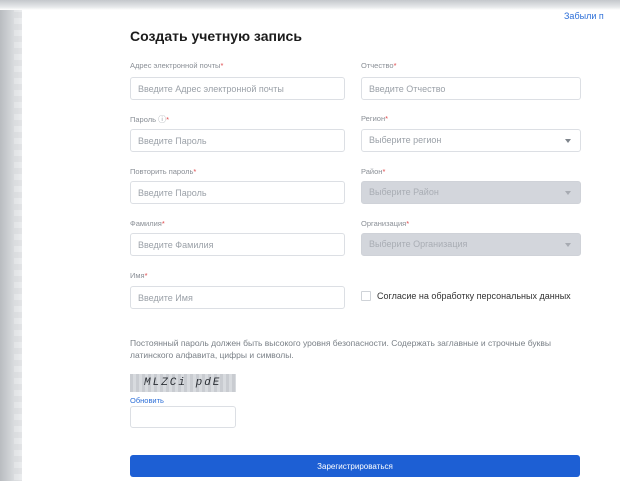 The width and height of the screenshot is (620, 481). I want to click on consent-checkbox, so click(366, 296).